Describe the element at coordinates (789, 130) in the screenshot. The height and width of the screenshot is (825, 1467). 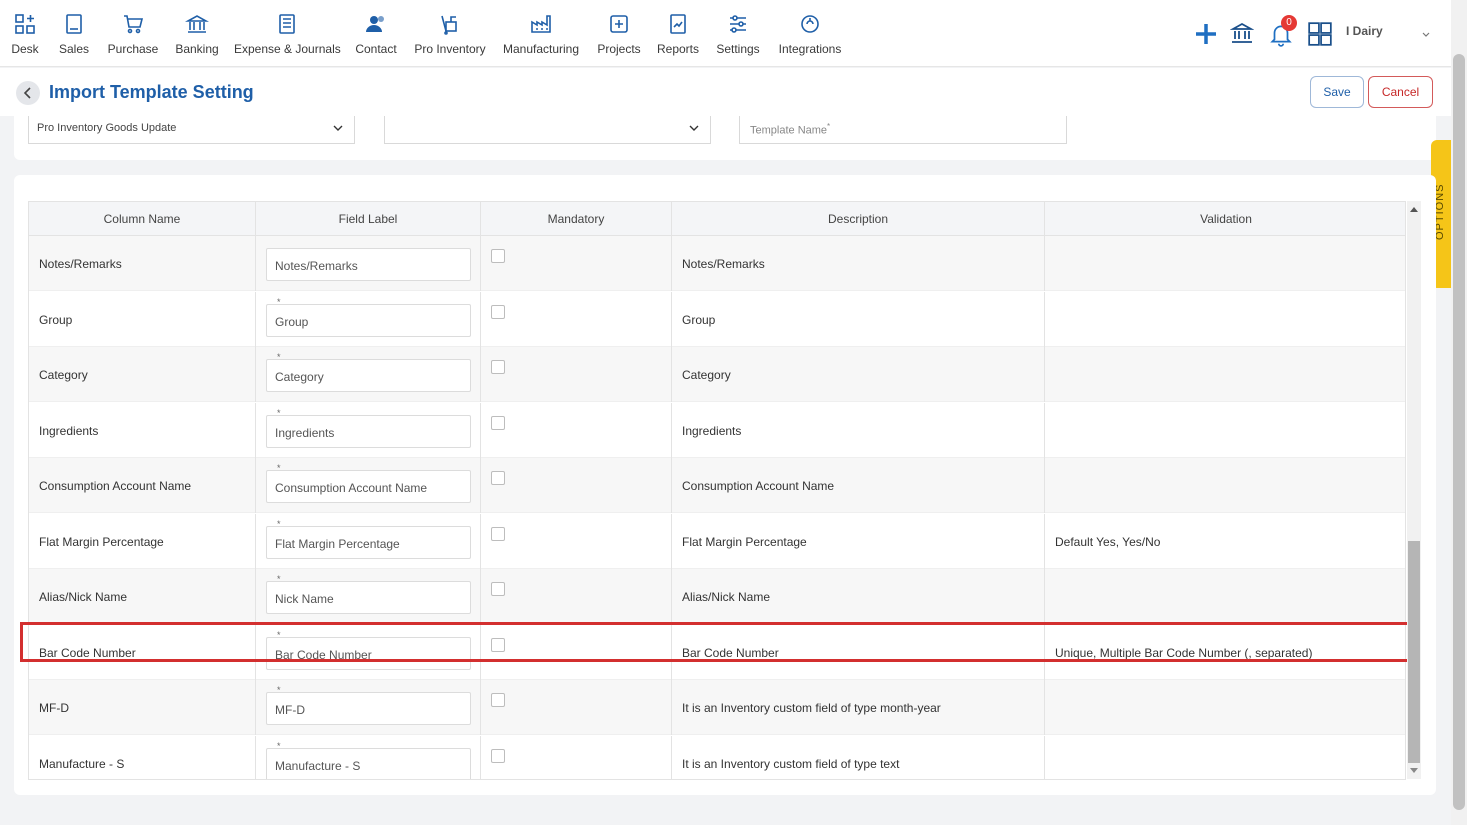
I see `template-name-placeholder: Template Name` at that location.